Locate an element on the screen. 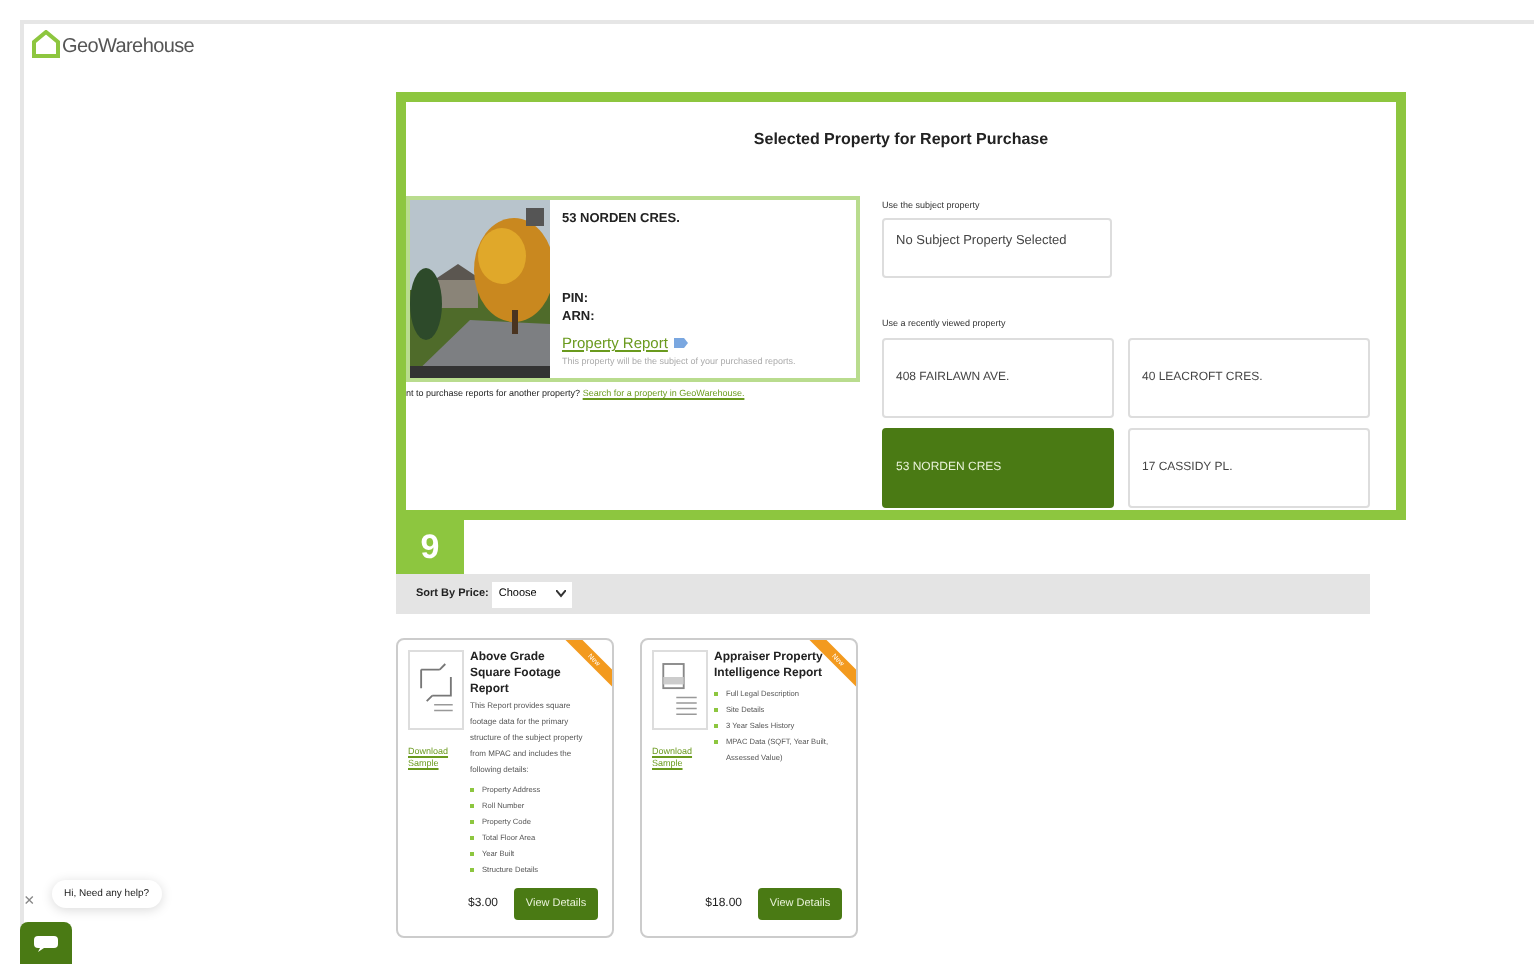  logo-text: GeoWarehouse is located at coordinates (128, 47).